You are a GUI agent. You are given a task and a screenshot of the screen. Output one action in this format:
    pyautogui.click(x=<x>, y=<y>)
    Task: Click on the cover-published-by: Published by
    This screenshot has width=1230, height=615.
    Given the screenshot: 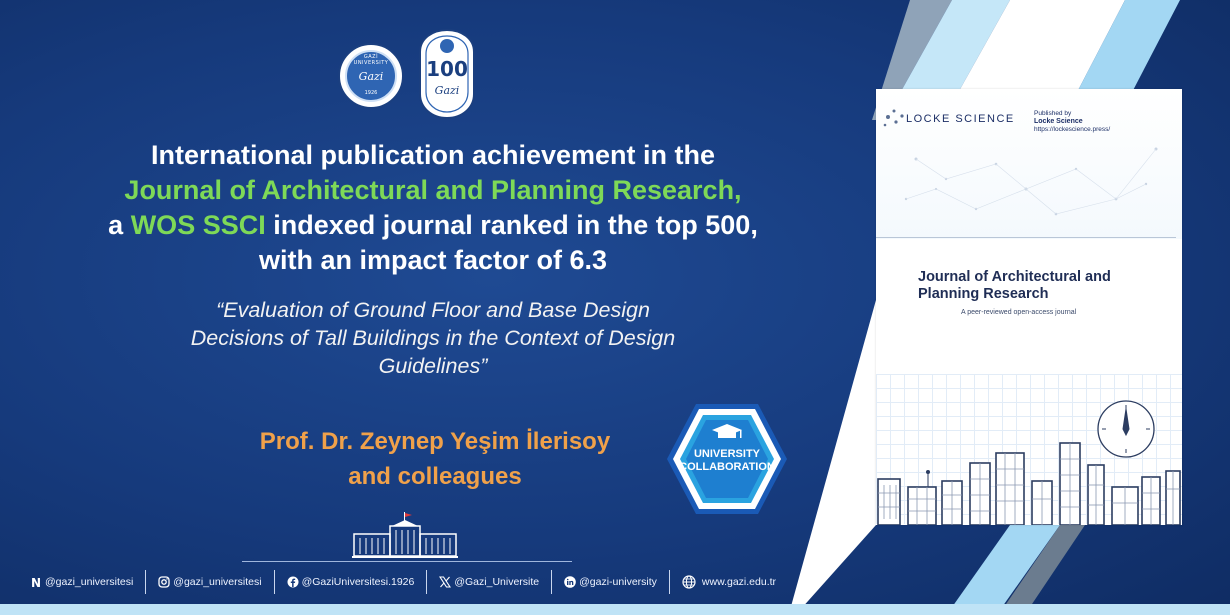 What is the action you would take?
    pyautogui.click(x=1053, y=113)
    